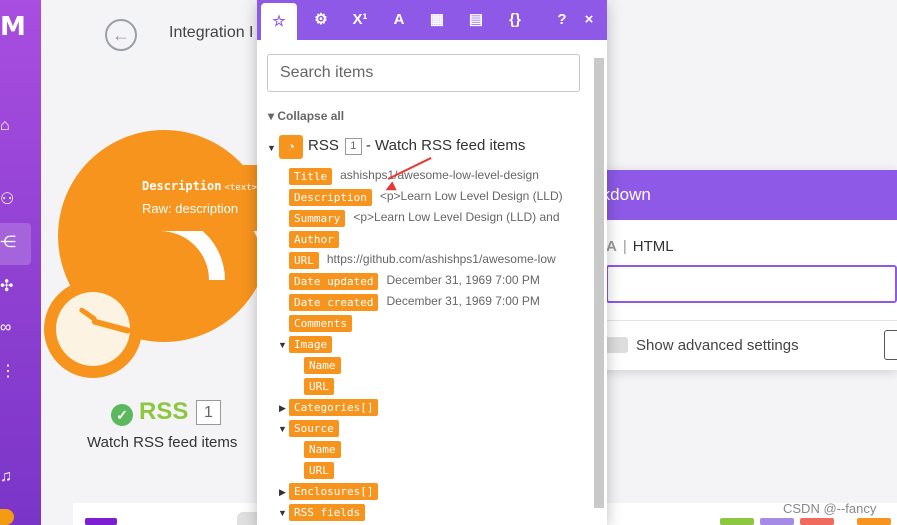  Describe the element at coordinates (743, 320) in the screenshot. I see `divider` at that location.